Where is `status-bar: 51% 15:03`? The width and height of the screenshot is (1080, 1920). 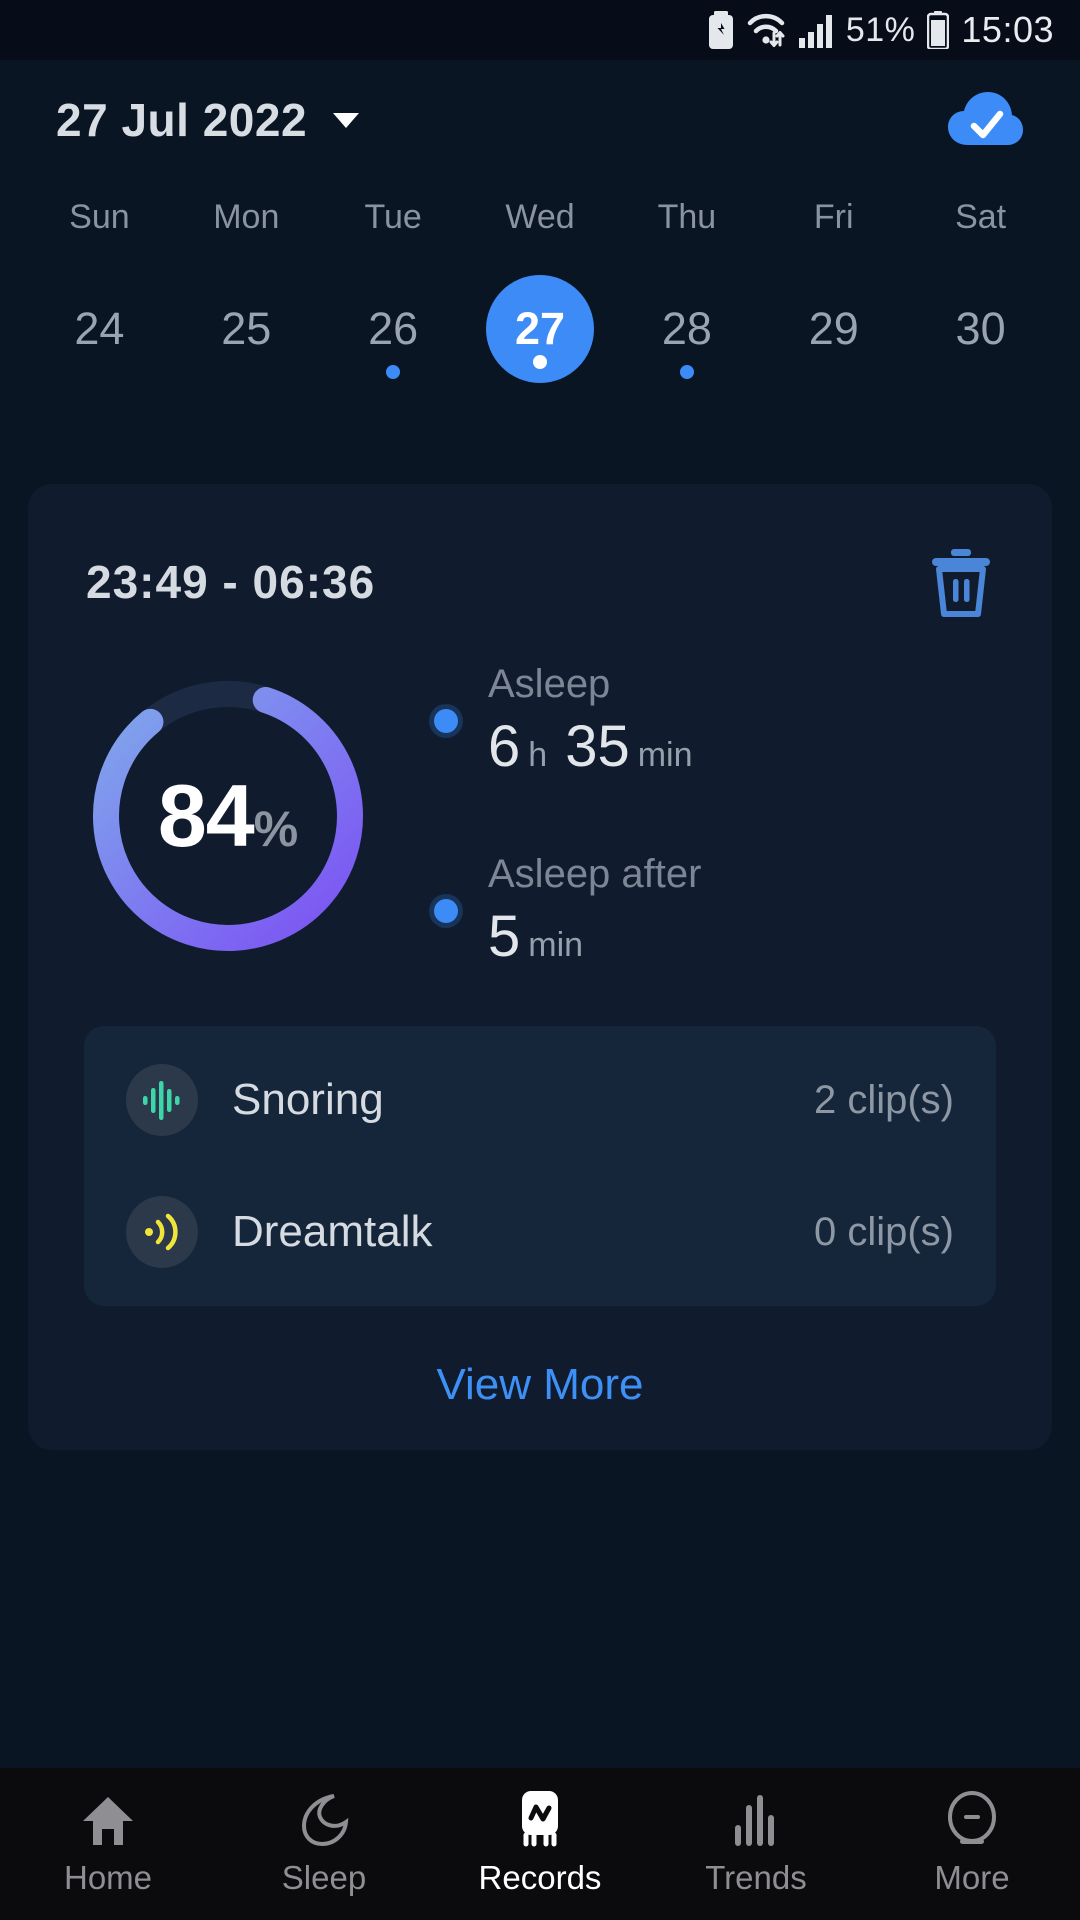 status-bar: 51% 15:03 is located at coordinates (540, 30).